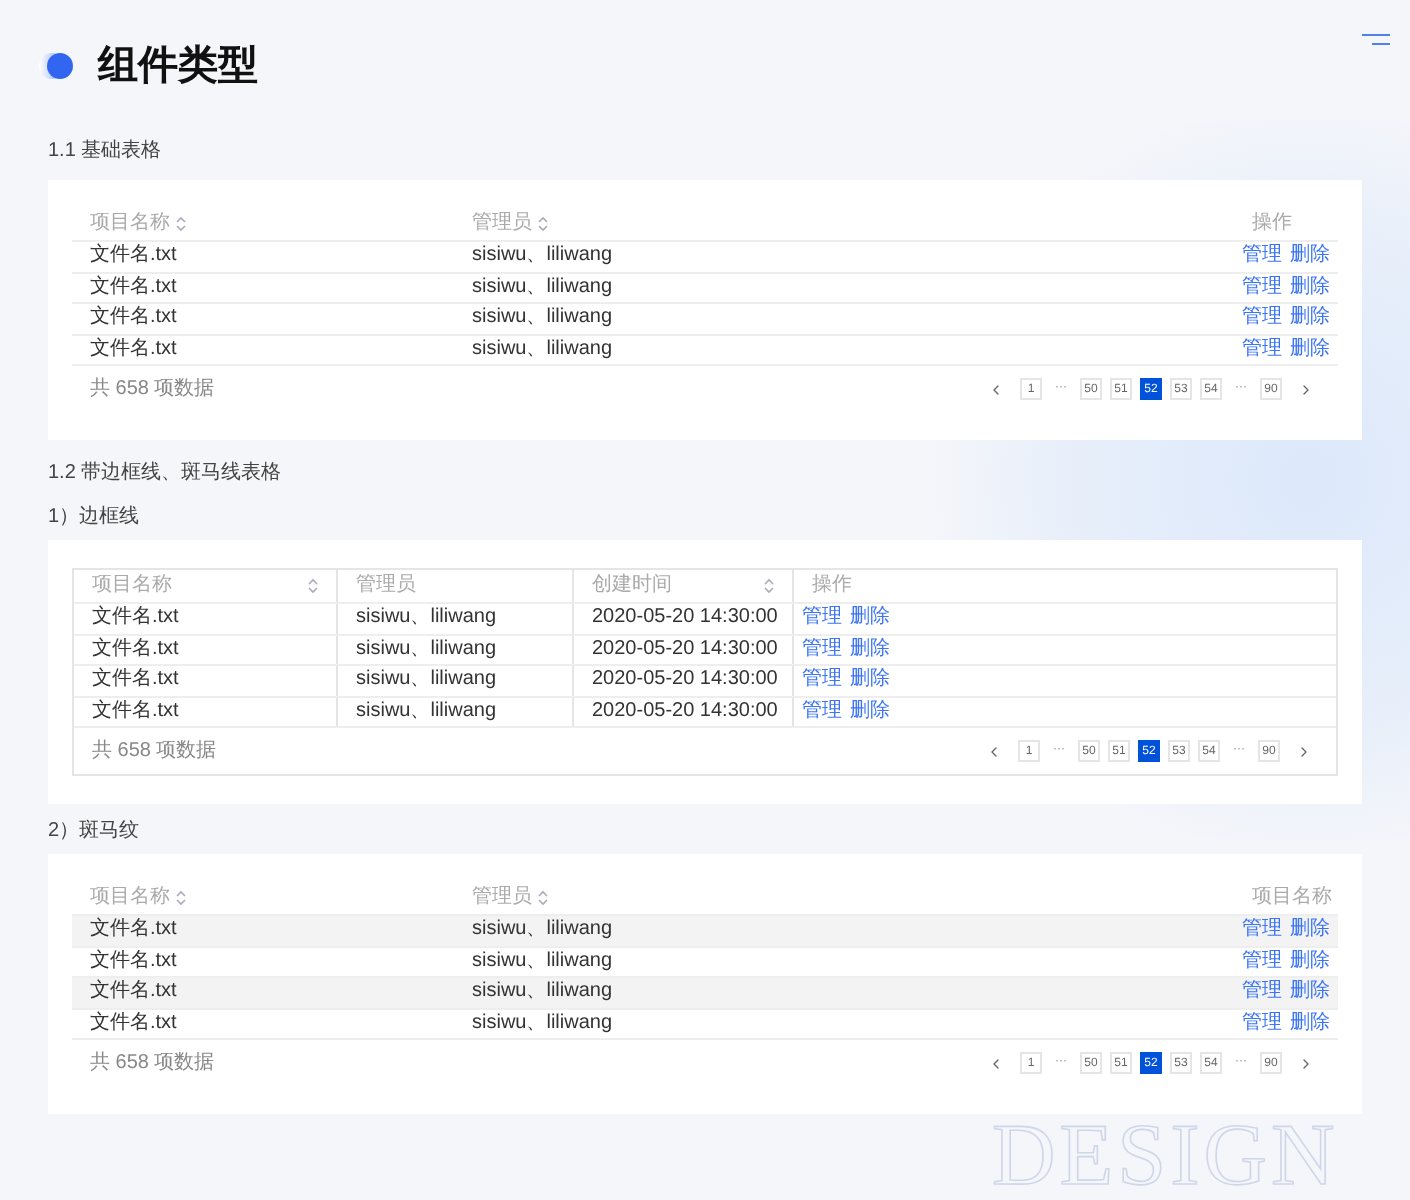 The image size is (1410, 1200). I want to click on column-header: 创建时间, so click(632, 586).